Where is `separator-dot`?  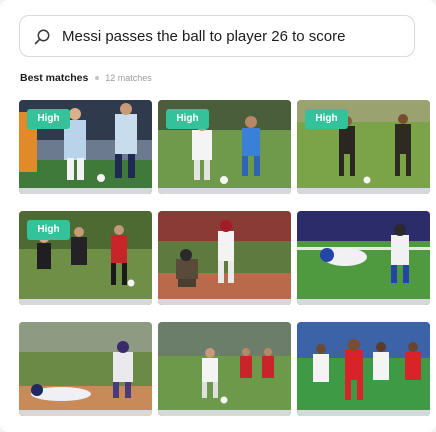
separator-dot is located at coordinates (97, 78).